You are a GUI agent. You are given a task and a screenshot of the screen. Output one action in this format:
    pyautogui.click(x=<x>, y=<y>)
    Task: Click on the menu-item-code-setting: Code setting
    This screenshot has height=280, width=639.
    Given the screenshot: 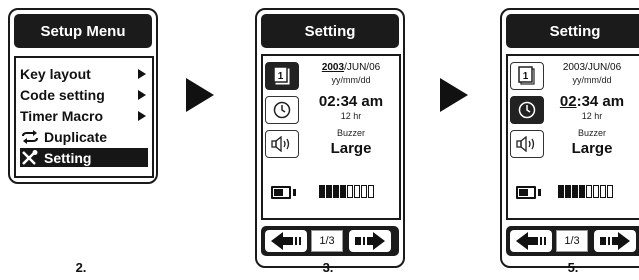 What is the action you would take?
    pyautogui.click(x=84, y=94)
    